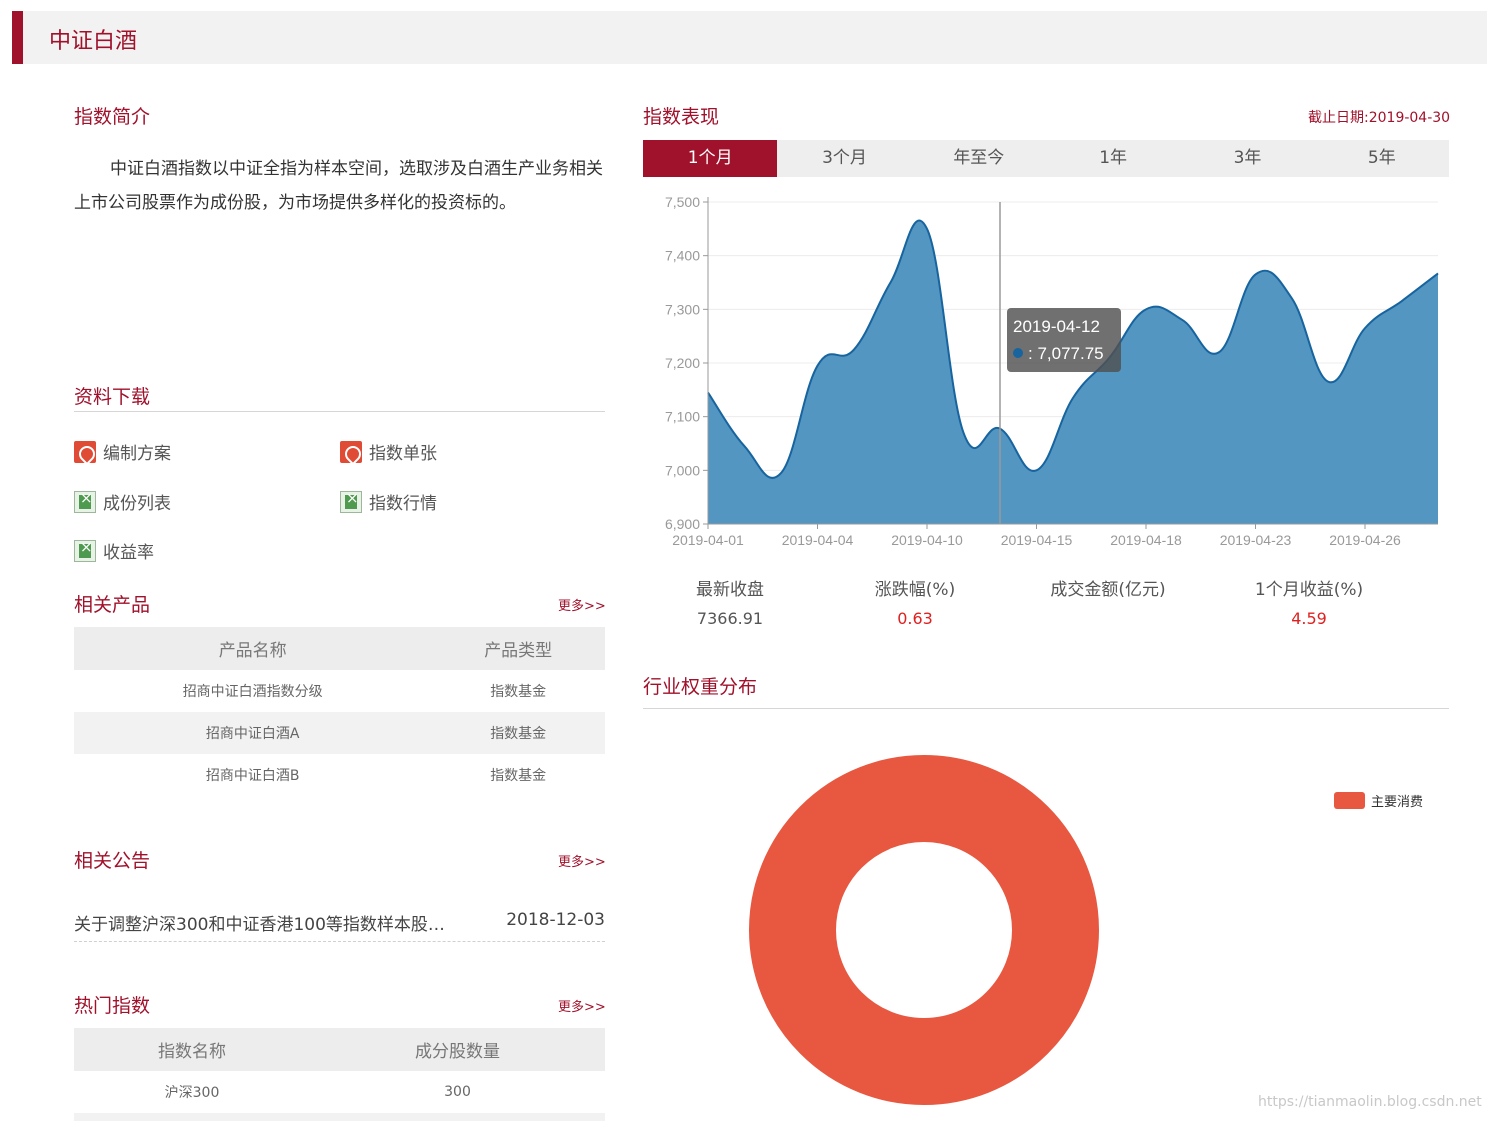  What do you see at coordinates (1309, 590) in the screenshot?
I see `stat-label: 1个月收益(%)` at bounding box center [1309, 590].